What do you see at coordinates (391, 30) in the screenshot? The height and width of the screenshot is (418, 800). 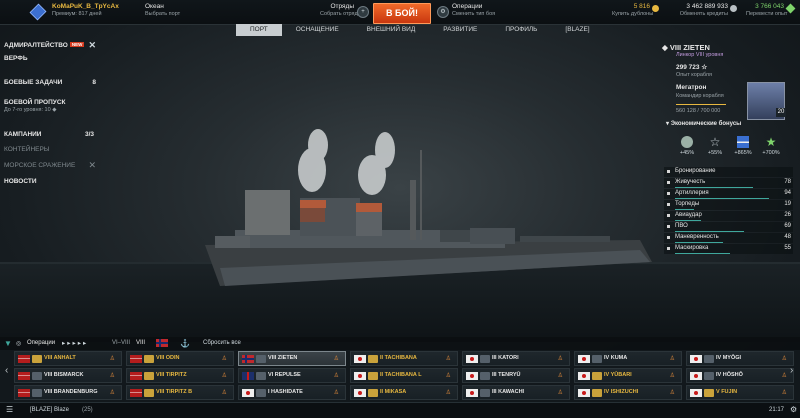 I see `tab-exterior: ВНЕШНИЙ ВИД` at bounding box center [391, 30].